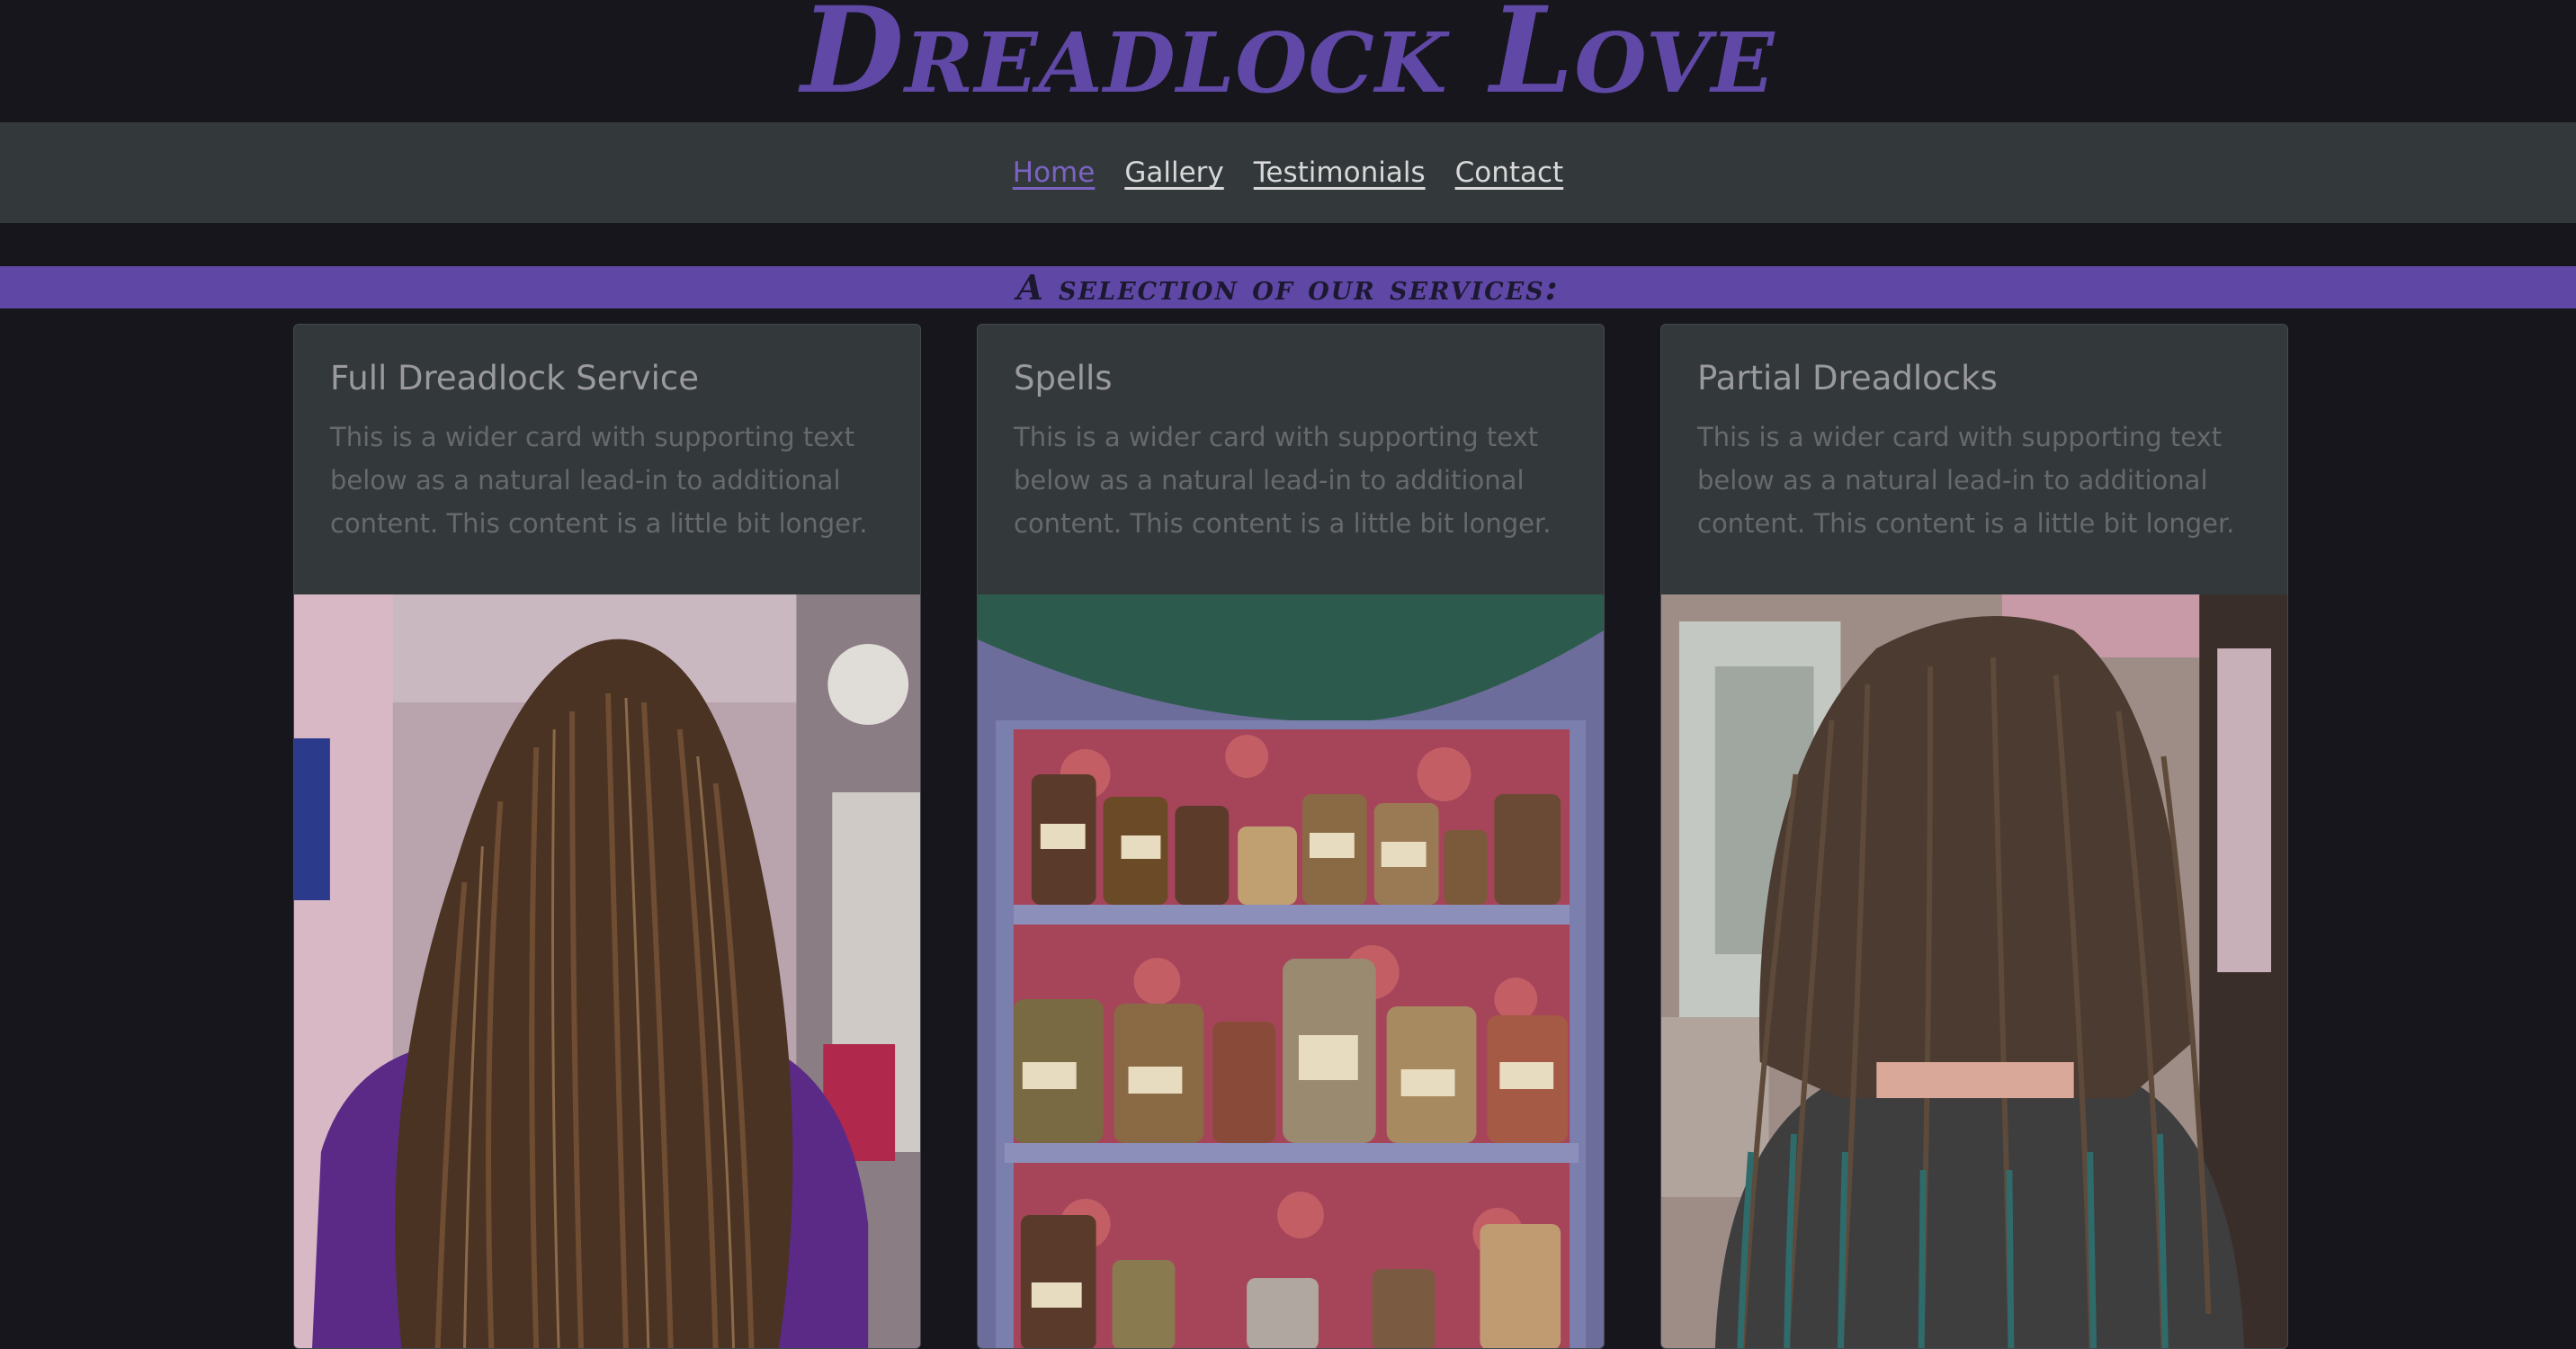  I want to click on nav-link-home: Home, so click(1054, 172).